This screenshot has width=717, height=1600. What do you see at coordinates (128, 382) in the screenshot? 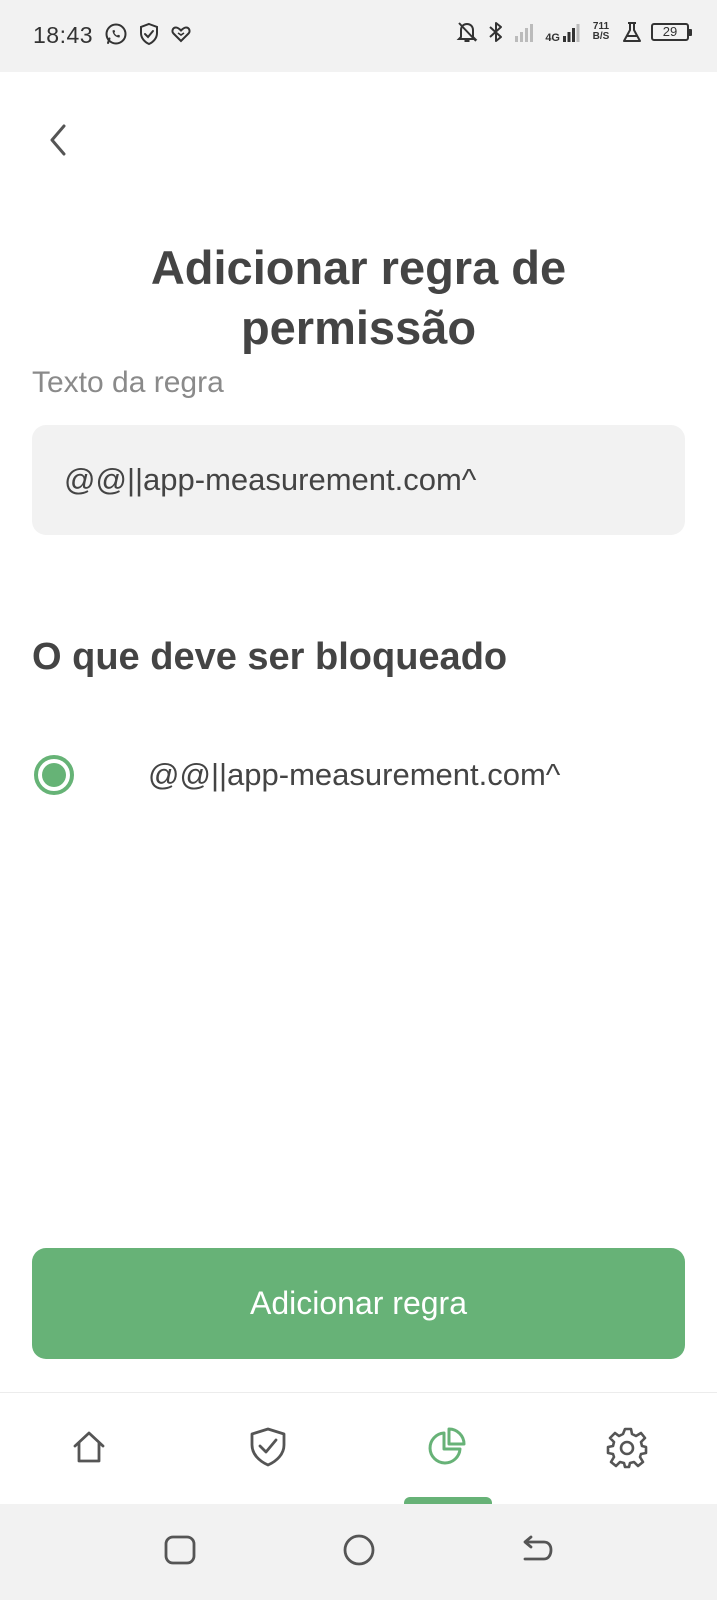
I see `rule-text-label: Texto da regra` at bounding box center [128, 382].